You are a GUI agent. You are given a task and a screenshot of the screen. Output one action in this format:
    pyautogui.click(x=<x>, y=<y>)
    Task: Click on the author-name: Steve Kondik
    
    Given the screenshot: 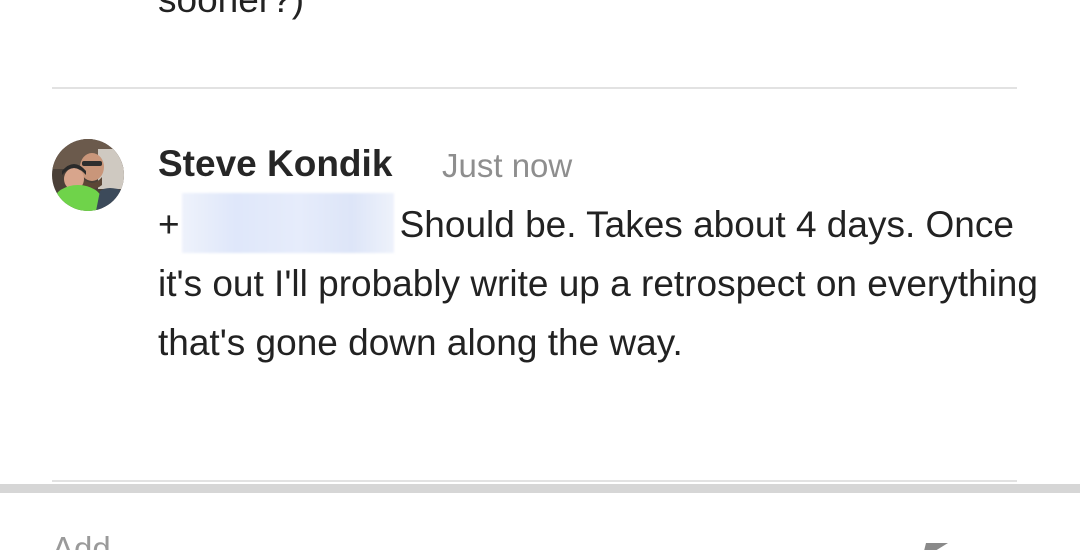 What is the action you would take?
    pyautogui.click(x=275, y=164)
    